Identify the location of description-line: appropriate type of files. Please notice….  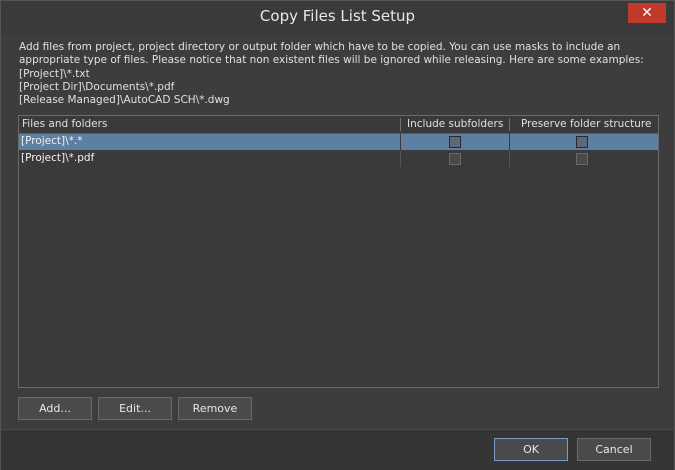
(331, 60).